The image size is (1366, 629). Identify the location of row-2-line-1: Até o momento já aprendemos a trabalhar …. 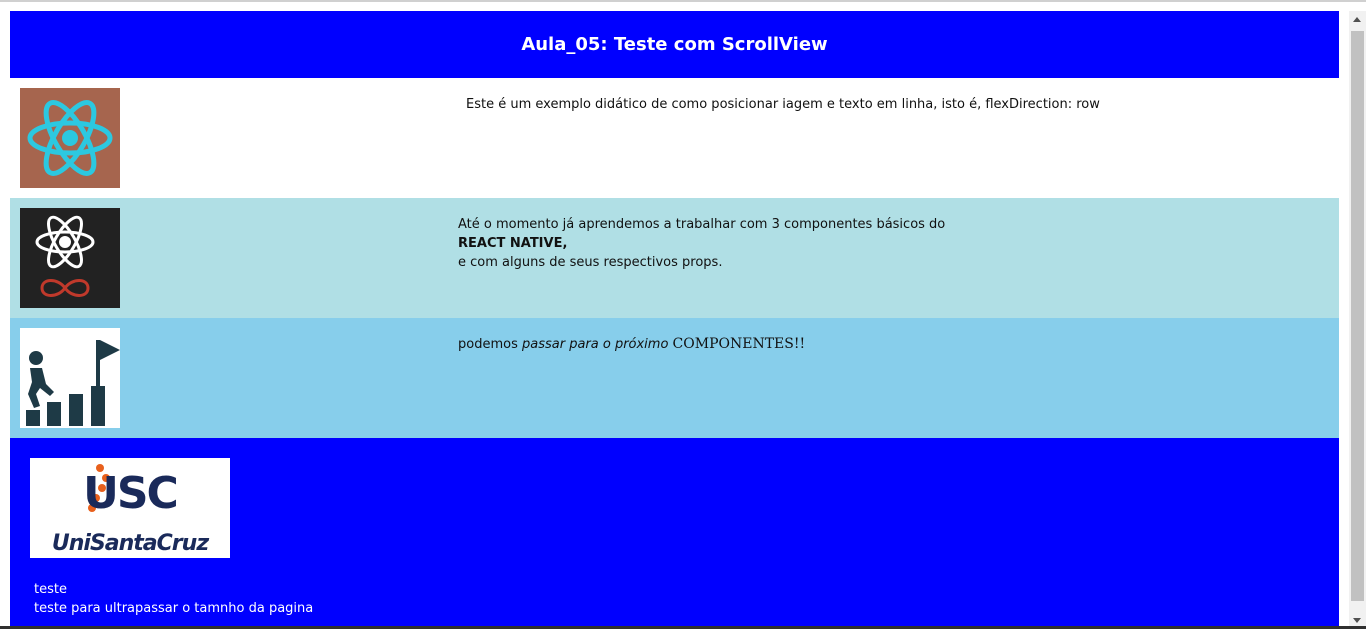
(702, 224).